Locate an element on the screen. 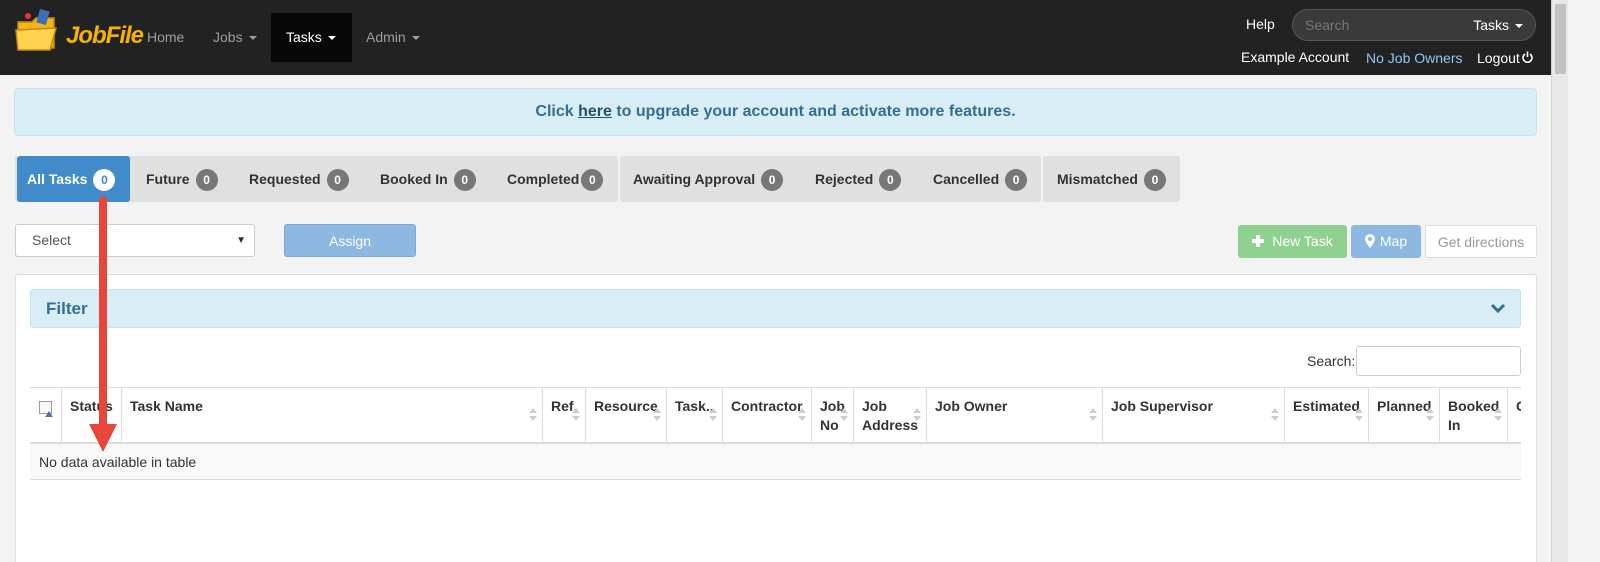  get-directions-button: Get directions is located at coordinates (1481, 241).